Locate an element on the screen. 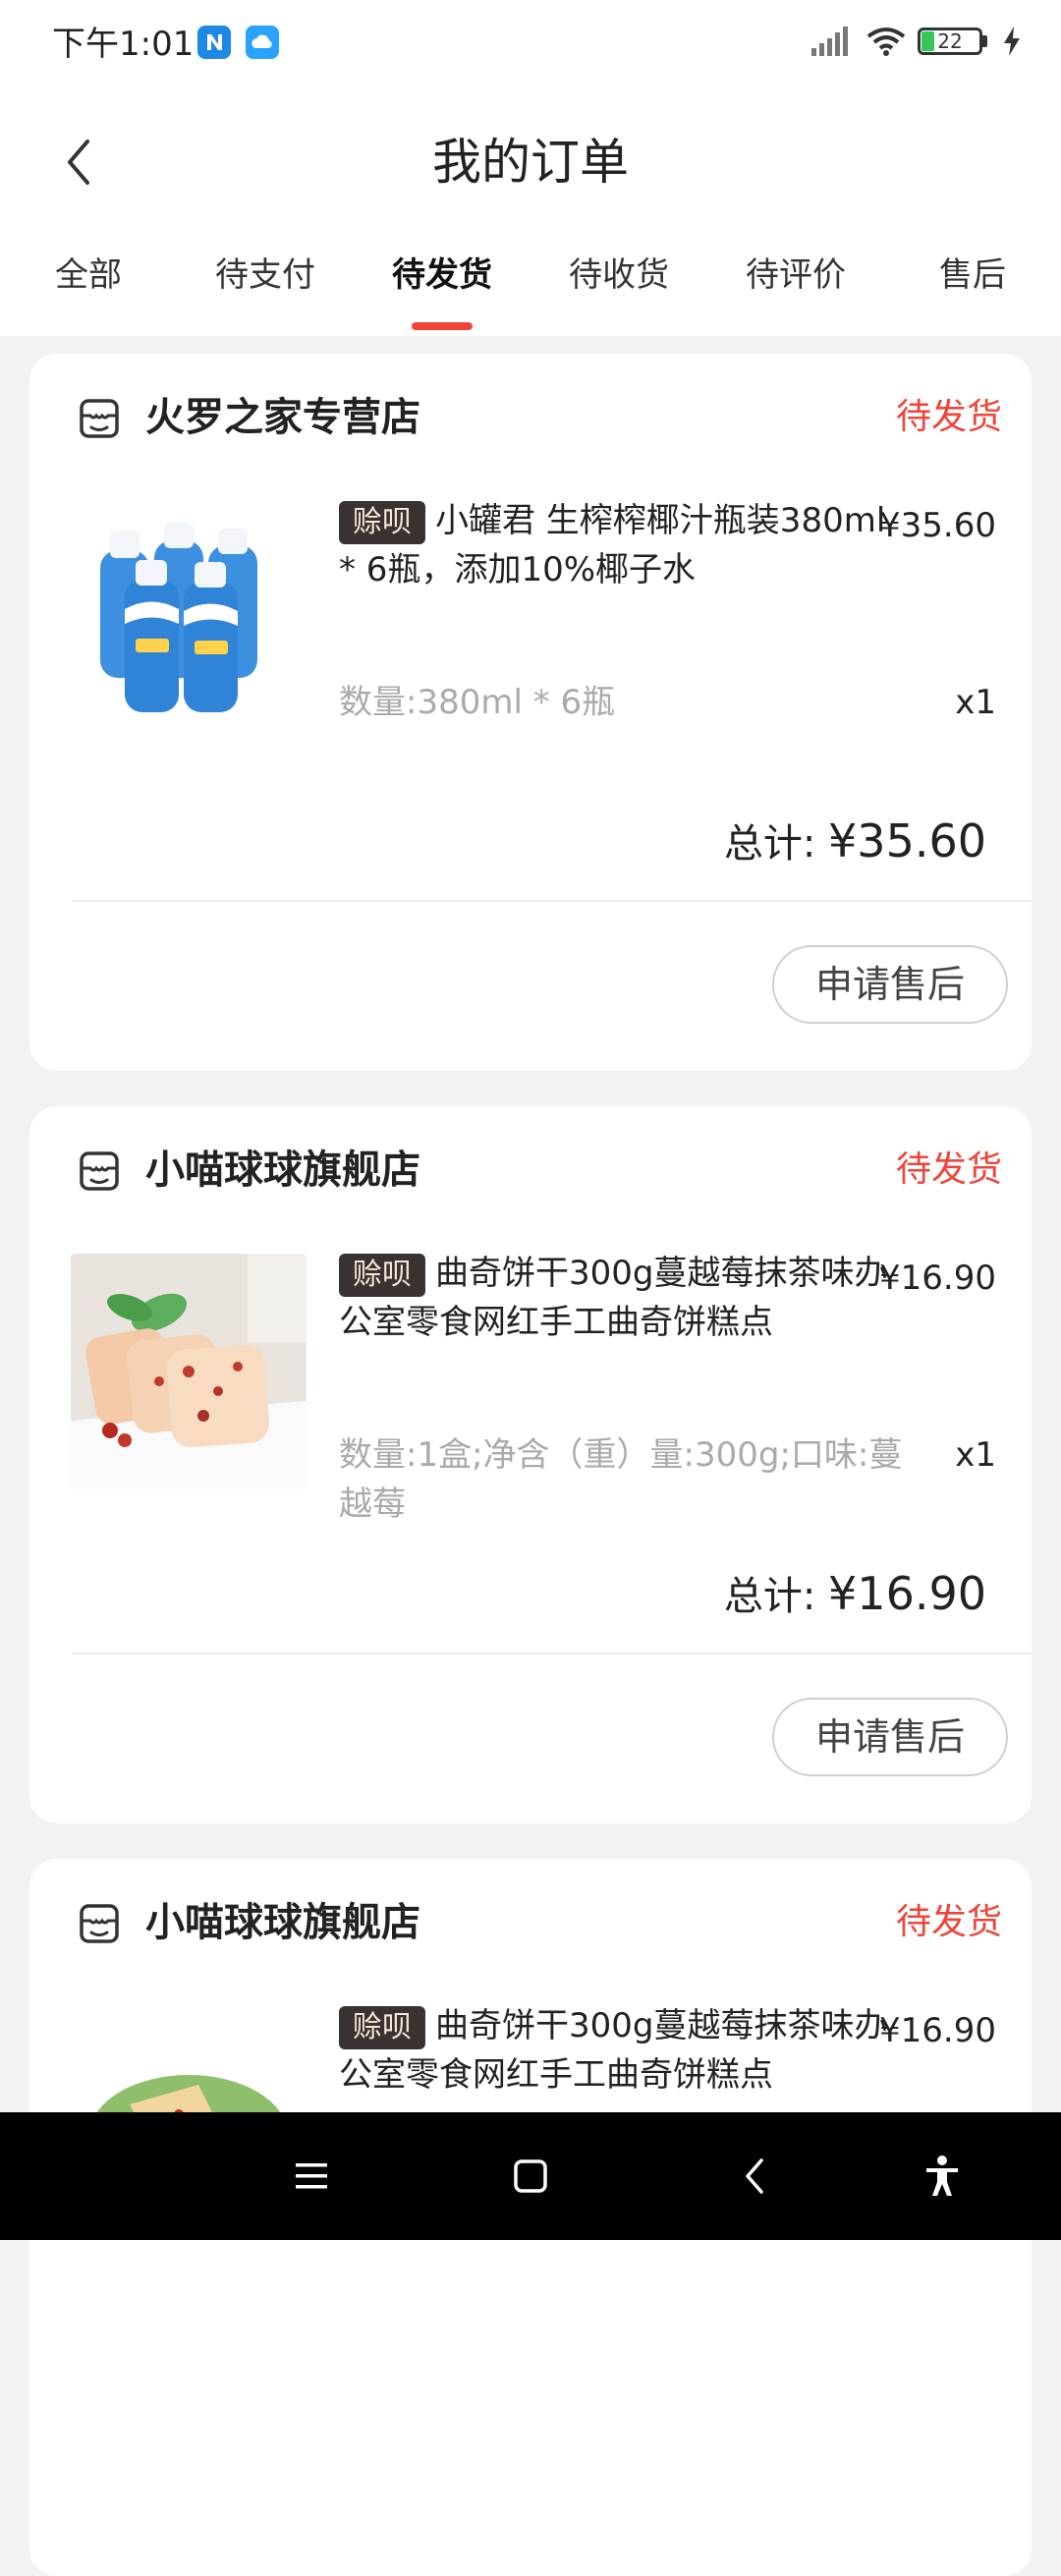 This screenshot has height=2576, width=1061. page-title: 我的订单 is located at coordinates (530, 162).